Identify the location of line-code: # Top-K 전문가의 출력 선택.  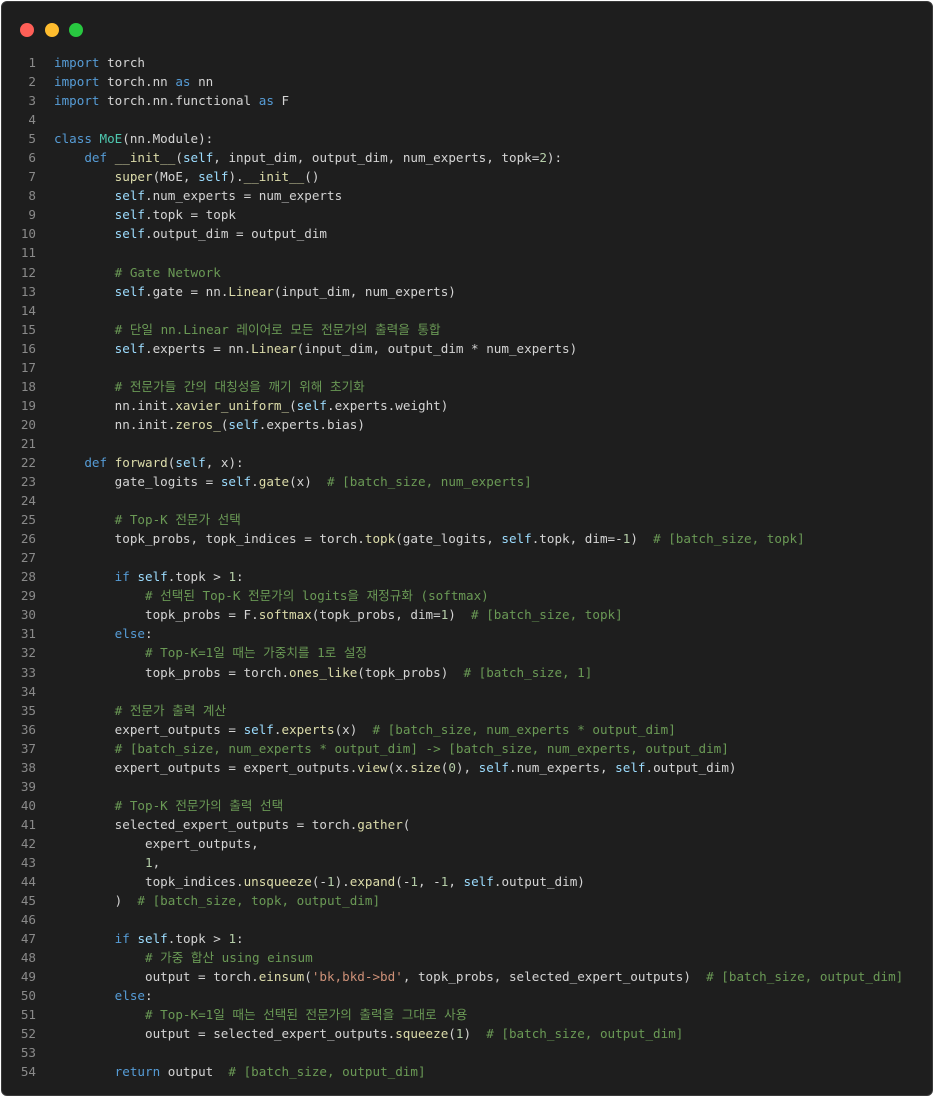
(199, 805).